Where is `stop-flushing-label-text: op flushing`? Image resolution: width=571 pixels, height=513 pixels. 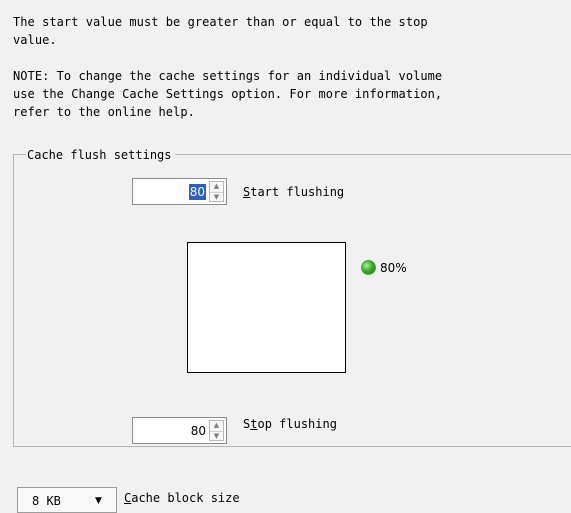
stop-flushing-label-text: op flushing is located at coordinates (297, 424).